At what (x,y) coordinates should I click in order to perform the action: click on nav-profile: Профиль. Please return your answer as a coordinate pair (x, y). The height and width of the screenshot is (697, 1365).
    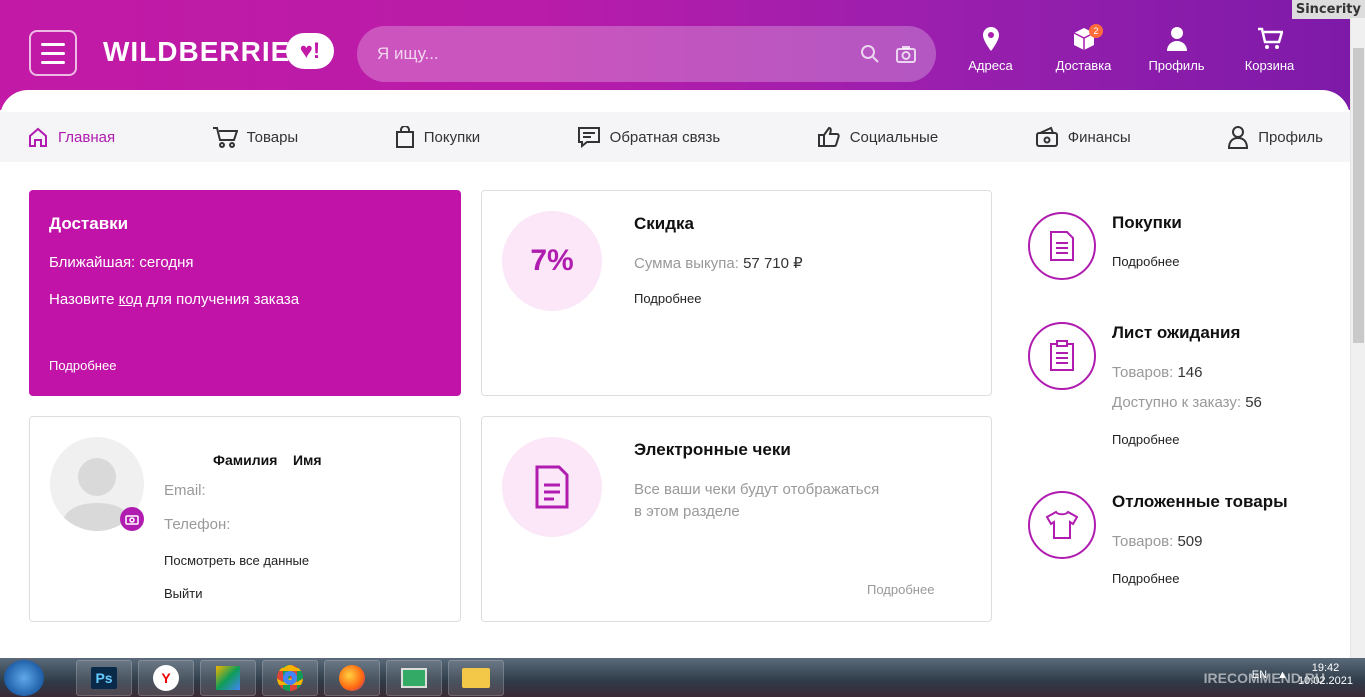
    Looking at the image, I should click on (1176, 49).